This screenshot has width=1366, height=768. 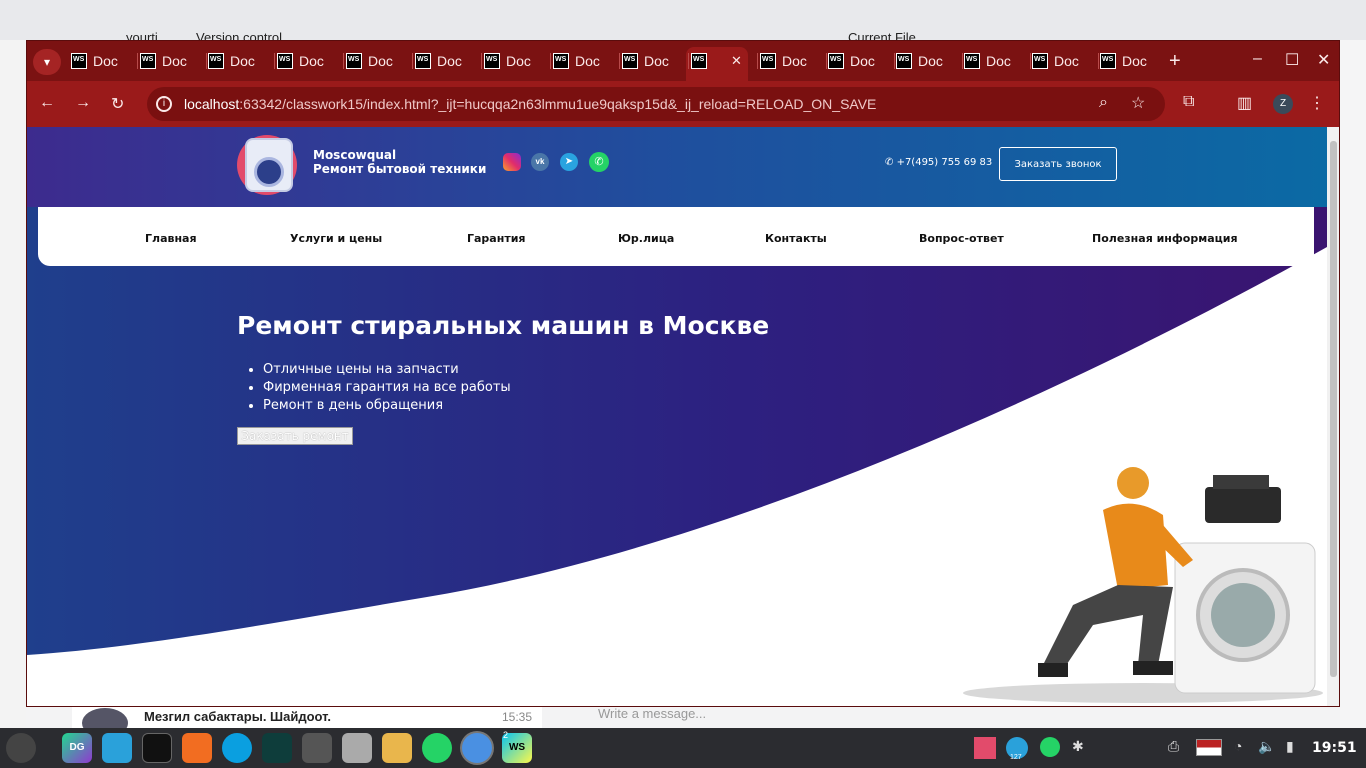 I want to click on chat-preview: Мезгил сабактары. Шайдоот. 15:35, so click(x=307, y=722).